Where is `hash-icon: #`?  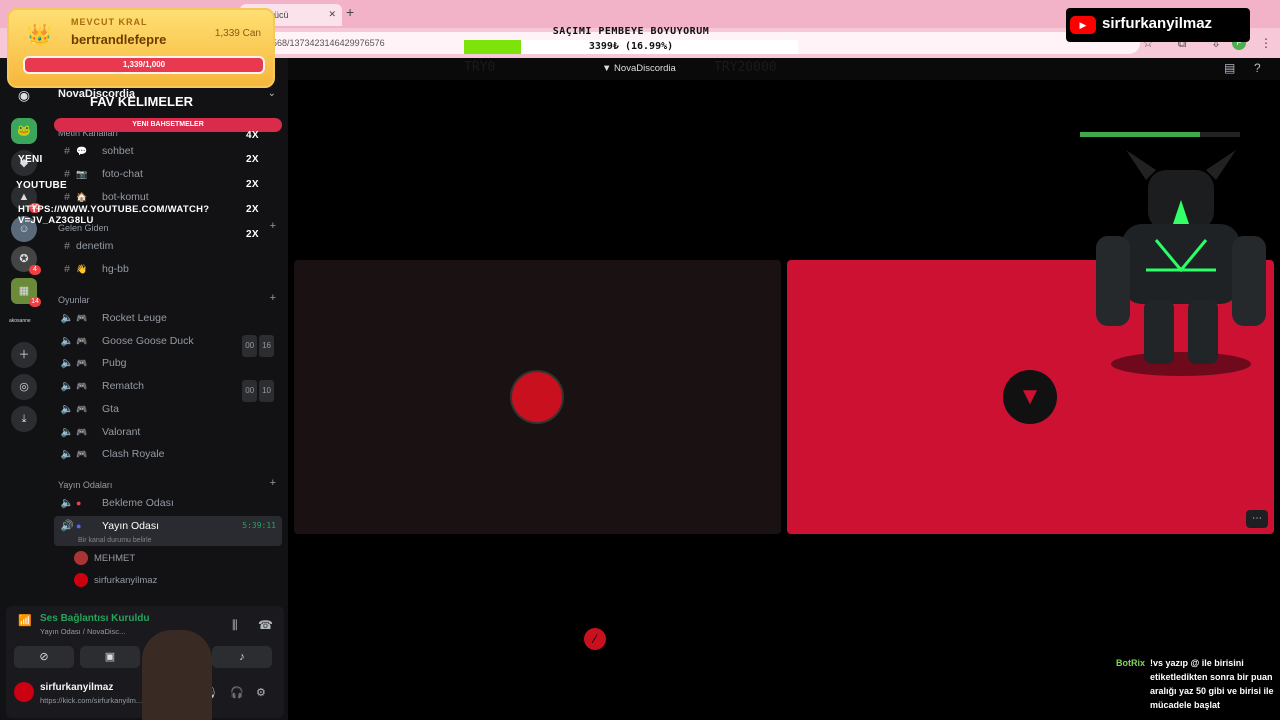 hash-icon: # is located at coordinates (67, 269).